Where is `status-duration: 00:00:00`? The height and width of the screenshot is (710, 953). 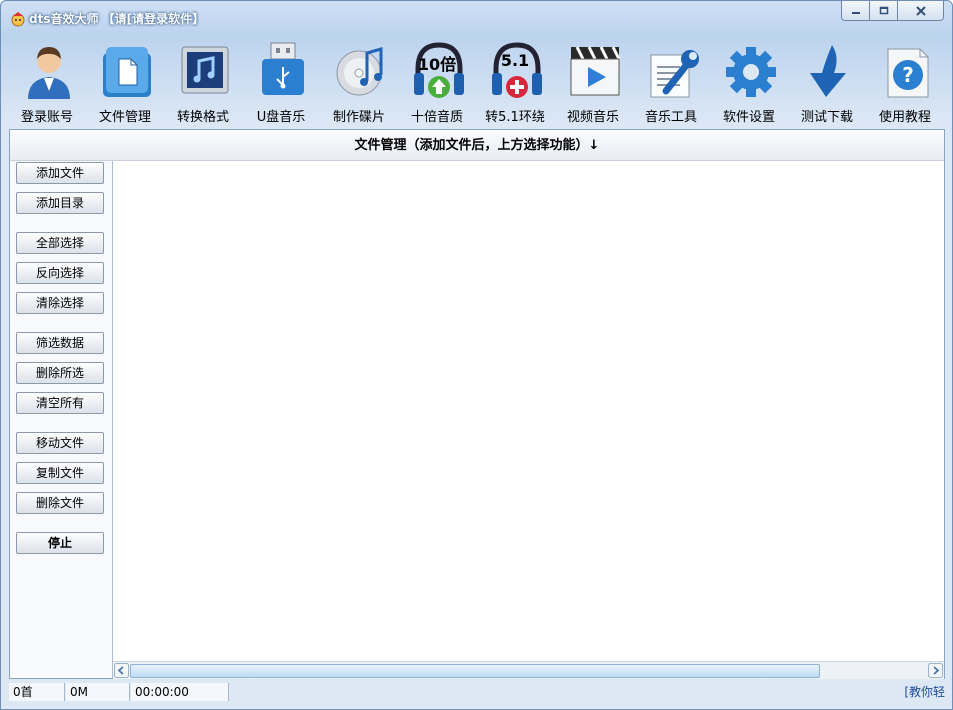
status-duration: 00:00:00 is located at coordinates (180, 692).